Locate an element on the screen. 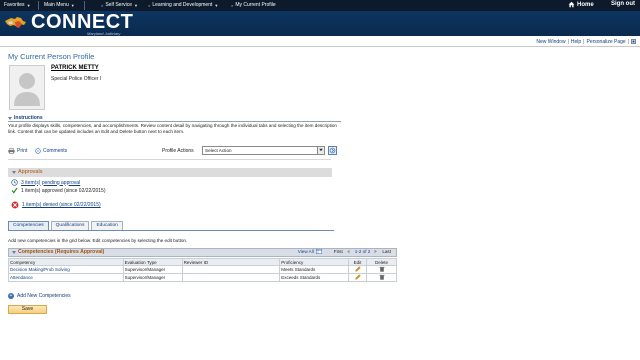  comments-link: Comments is located at coordinates (51, 151).